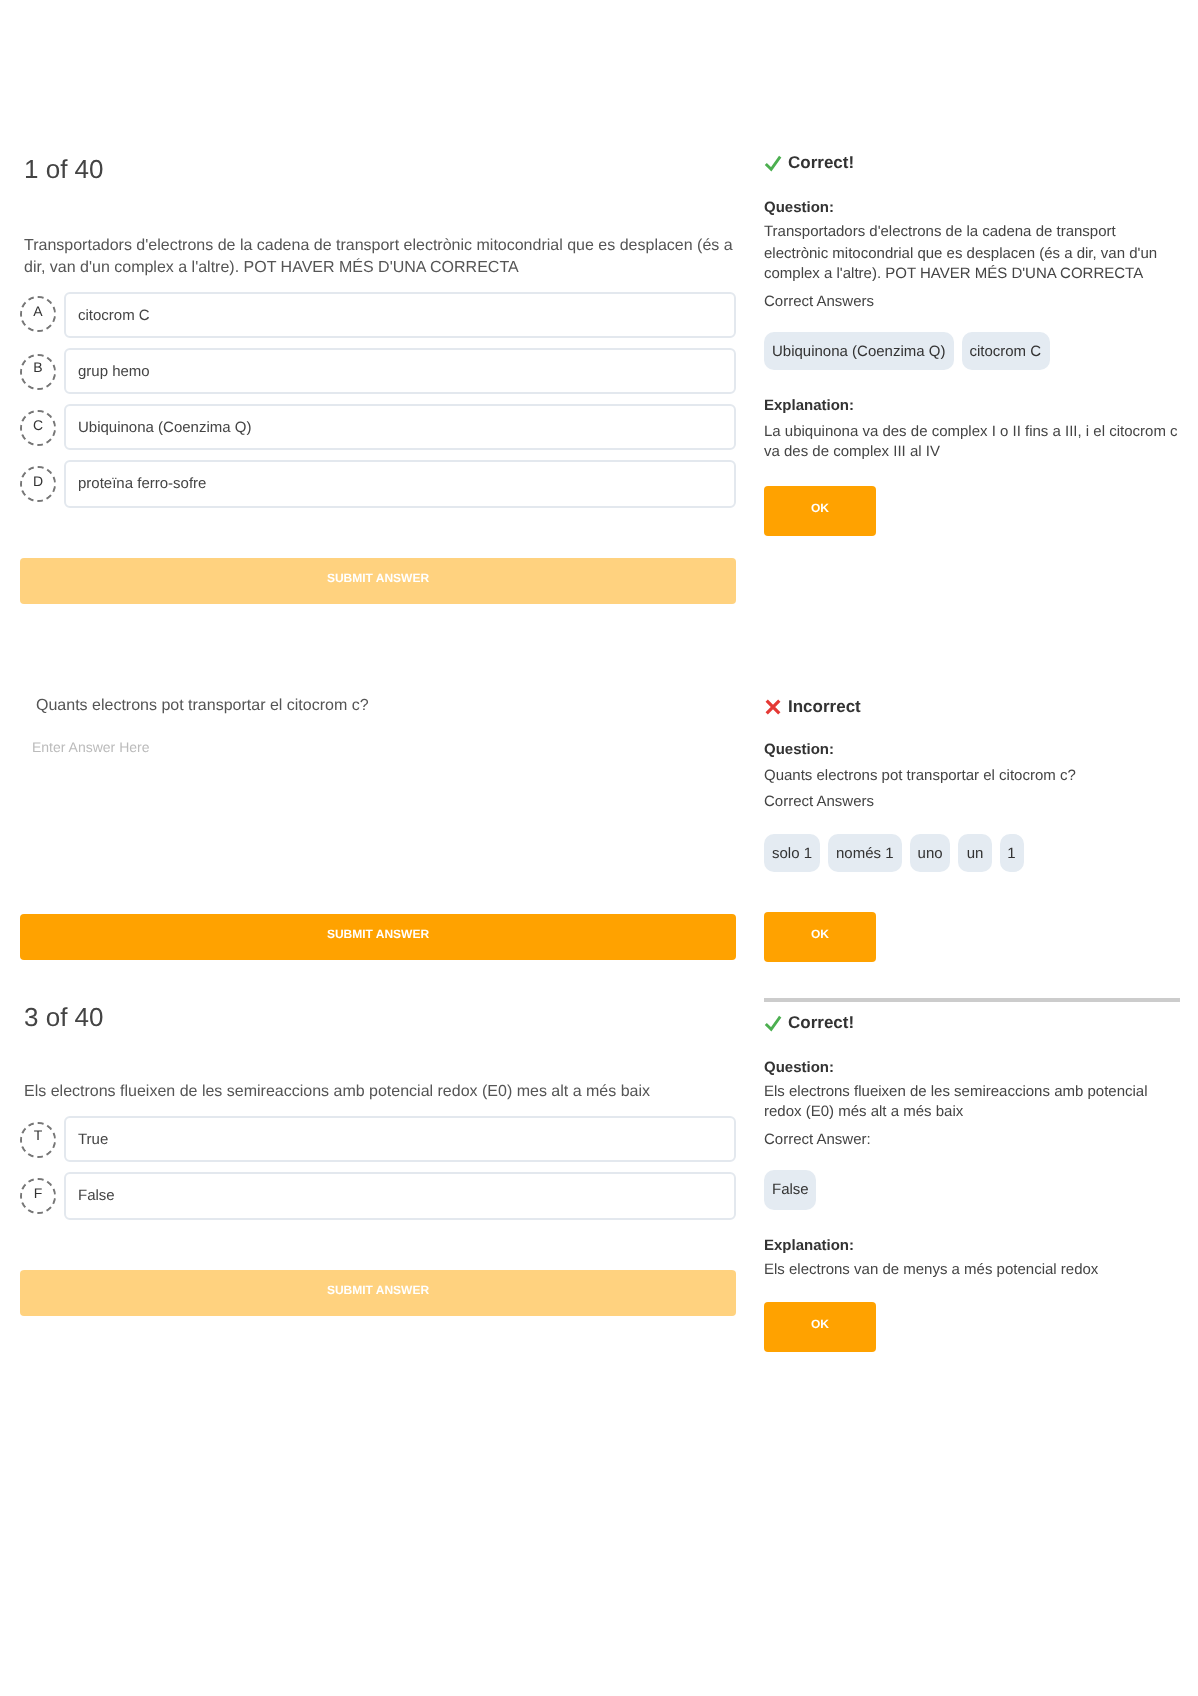 Image resolution: width=1198 pixels, height=1696 pixels. I want to click on feedback-status: Incorrect, so click(824, 706).